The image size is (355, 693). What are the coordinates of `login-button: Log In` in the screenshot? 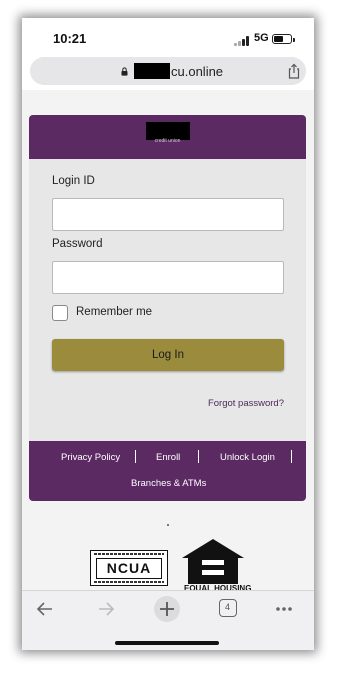 It's located at (168, 355).